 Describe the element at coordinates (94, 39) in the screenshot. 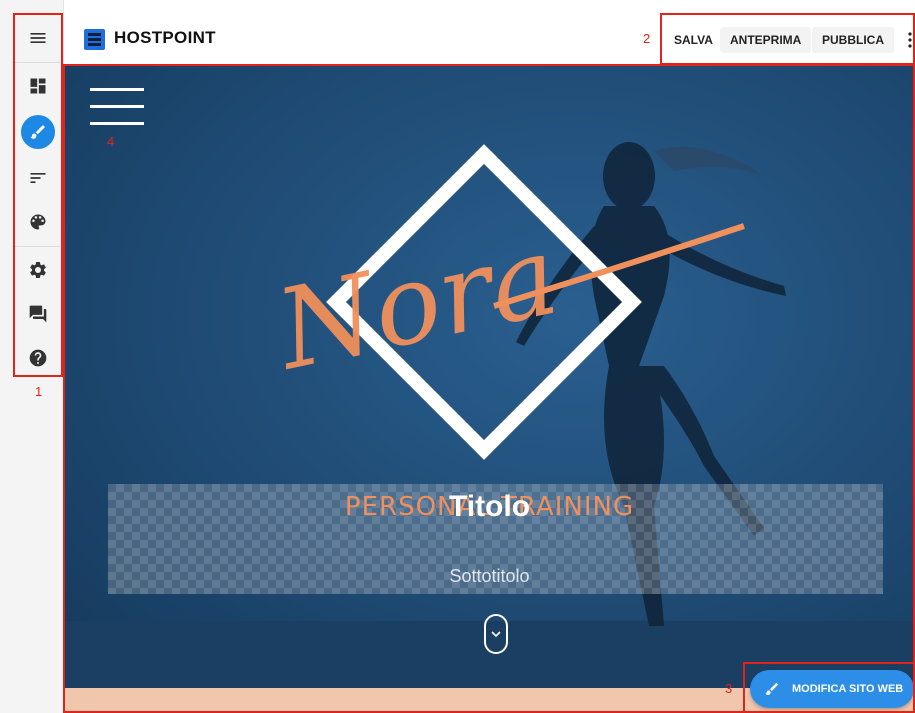

I see `hostpoint-logo-icon` at that location.